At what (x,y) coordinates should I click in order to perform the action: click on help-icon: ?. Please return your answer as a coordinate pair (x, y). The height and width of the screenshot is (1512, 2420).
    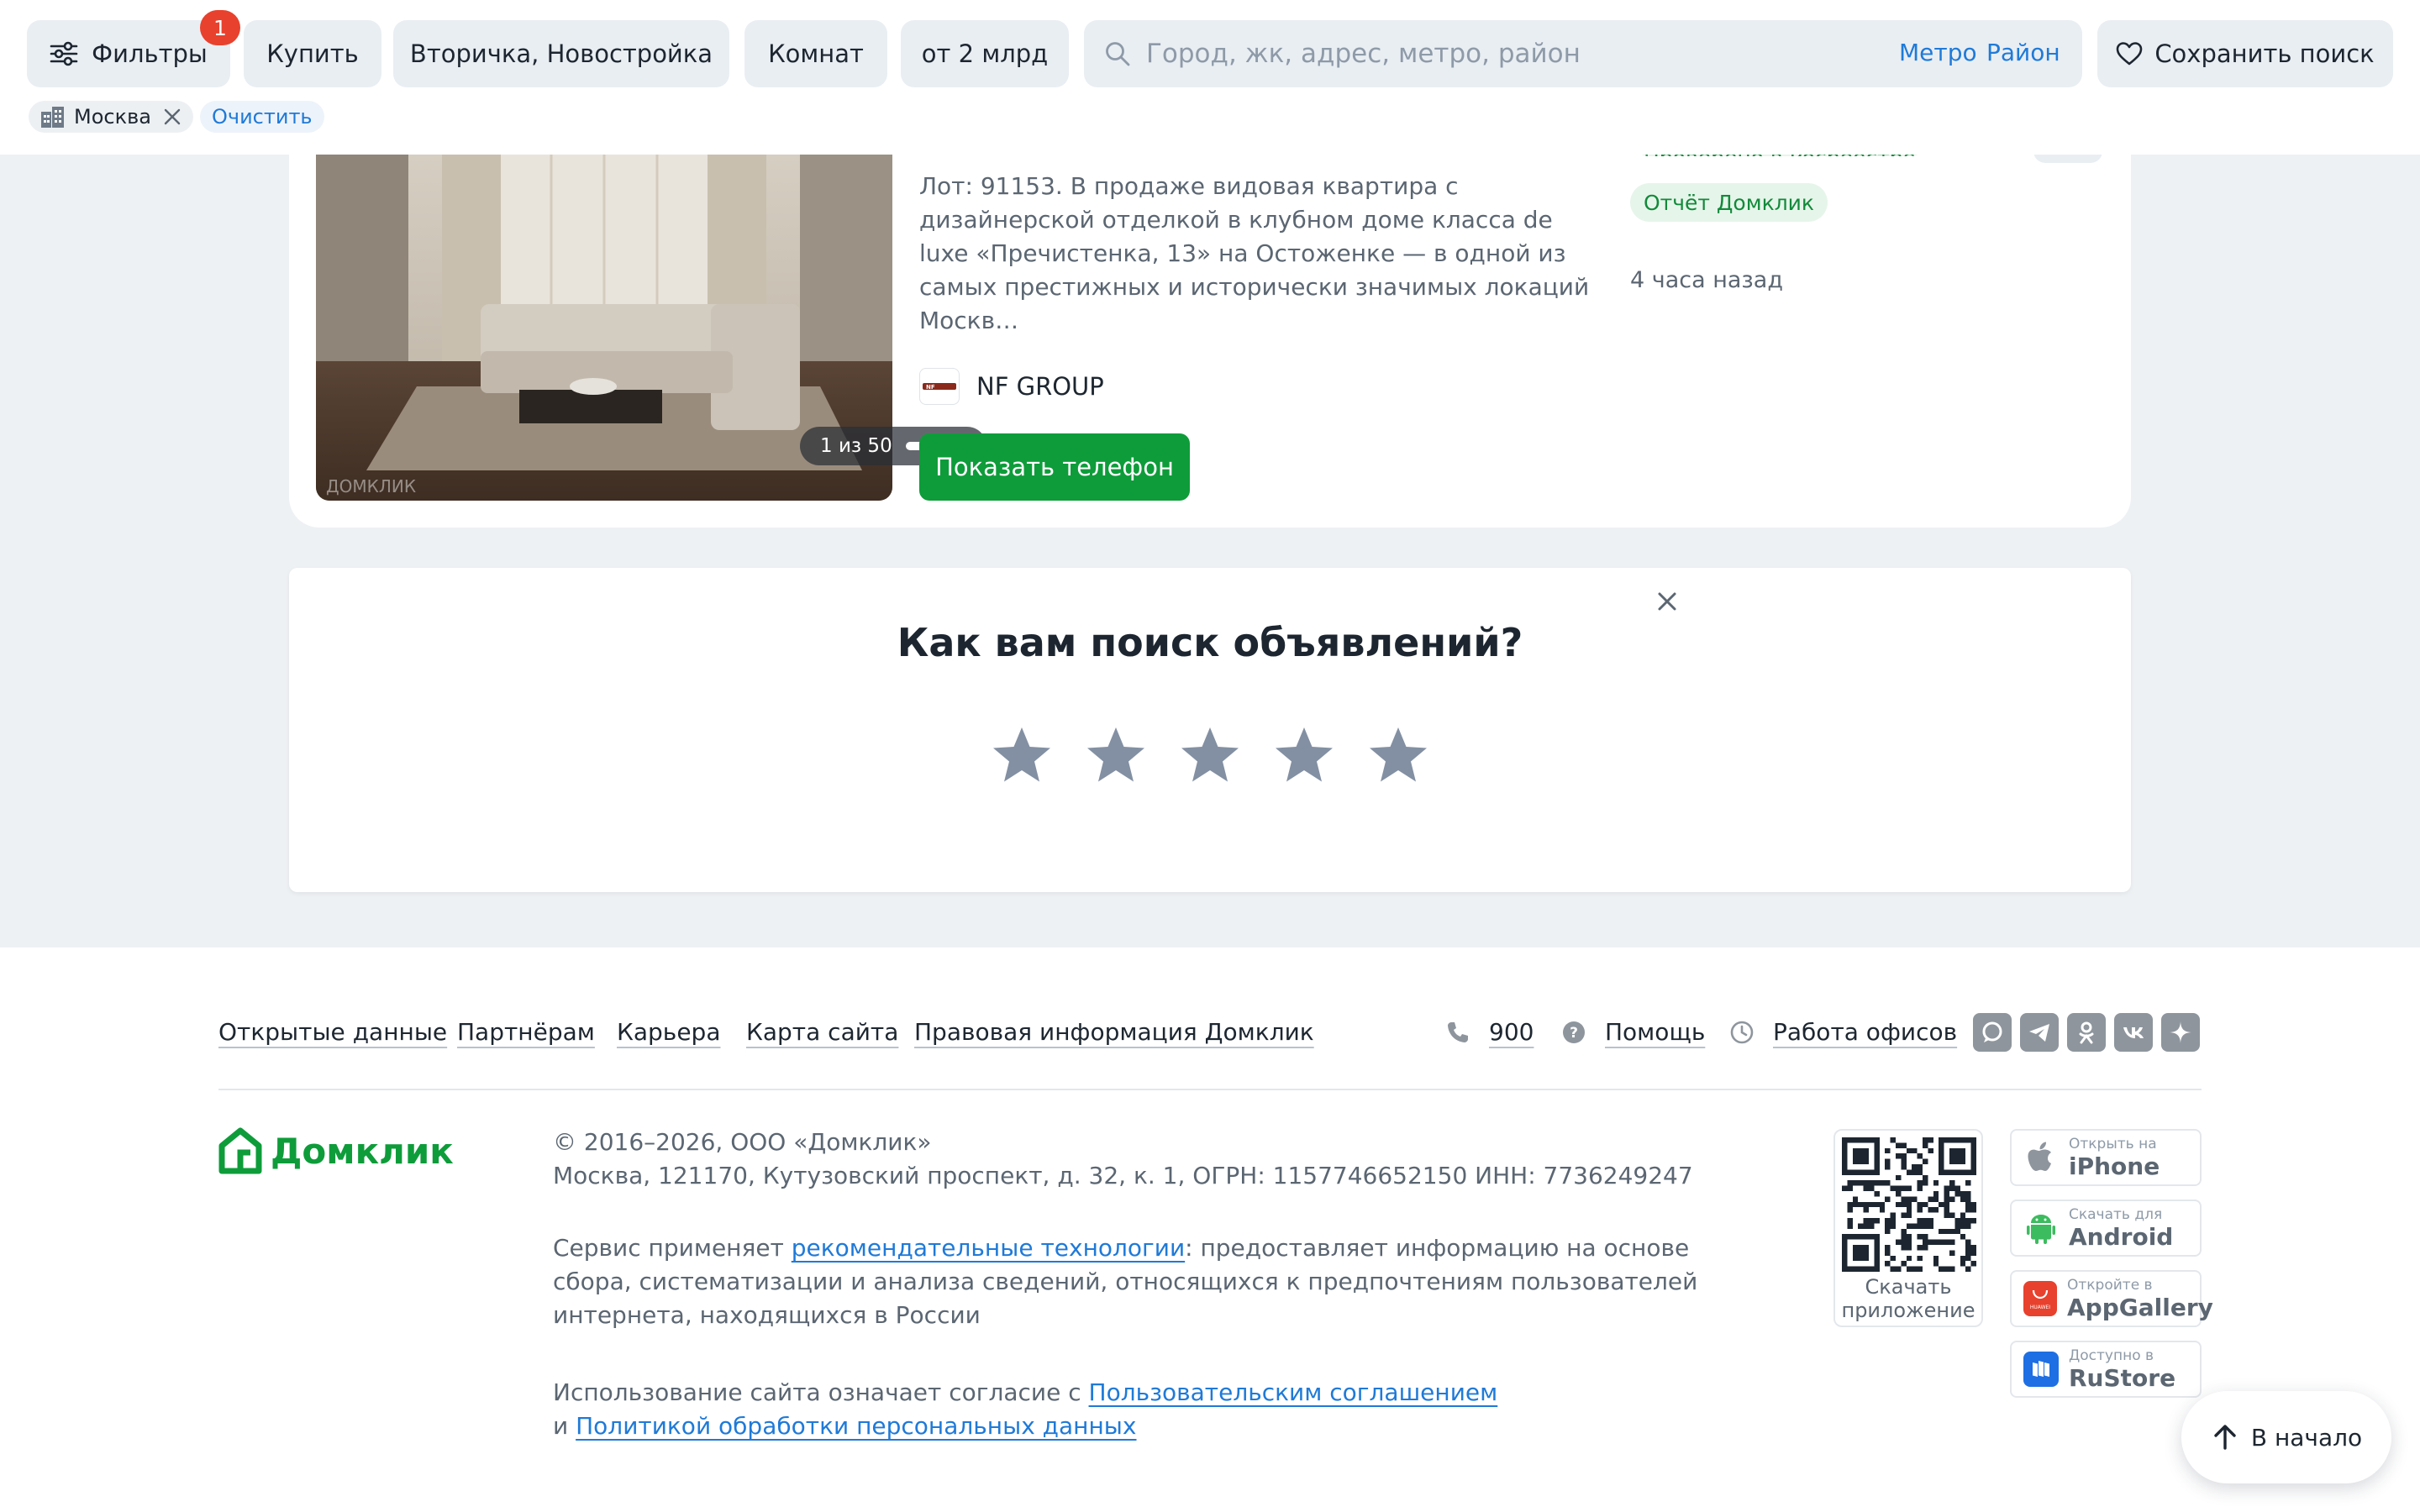
    Looking at the image, I should click on (1574, 1032).